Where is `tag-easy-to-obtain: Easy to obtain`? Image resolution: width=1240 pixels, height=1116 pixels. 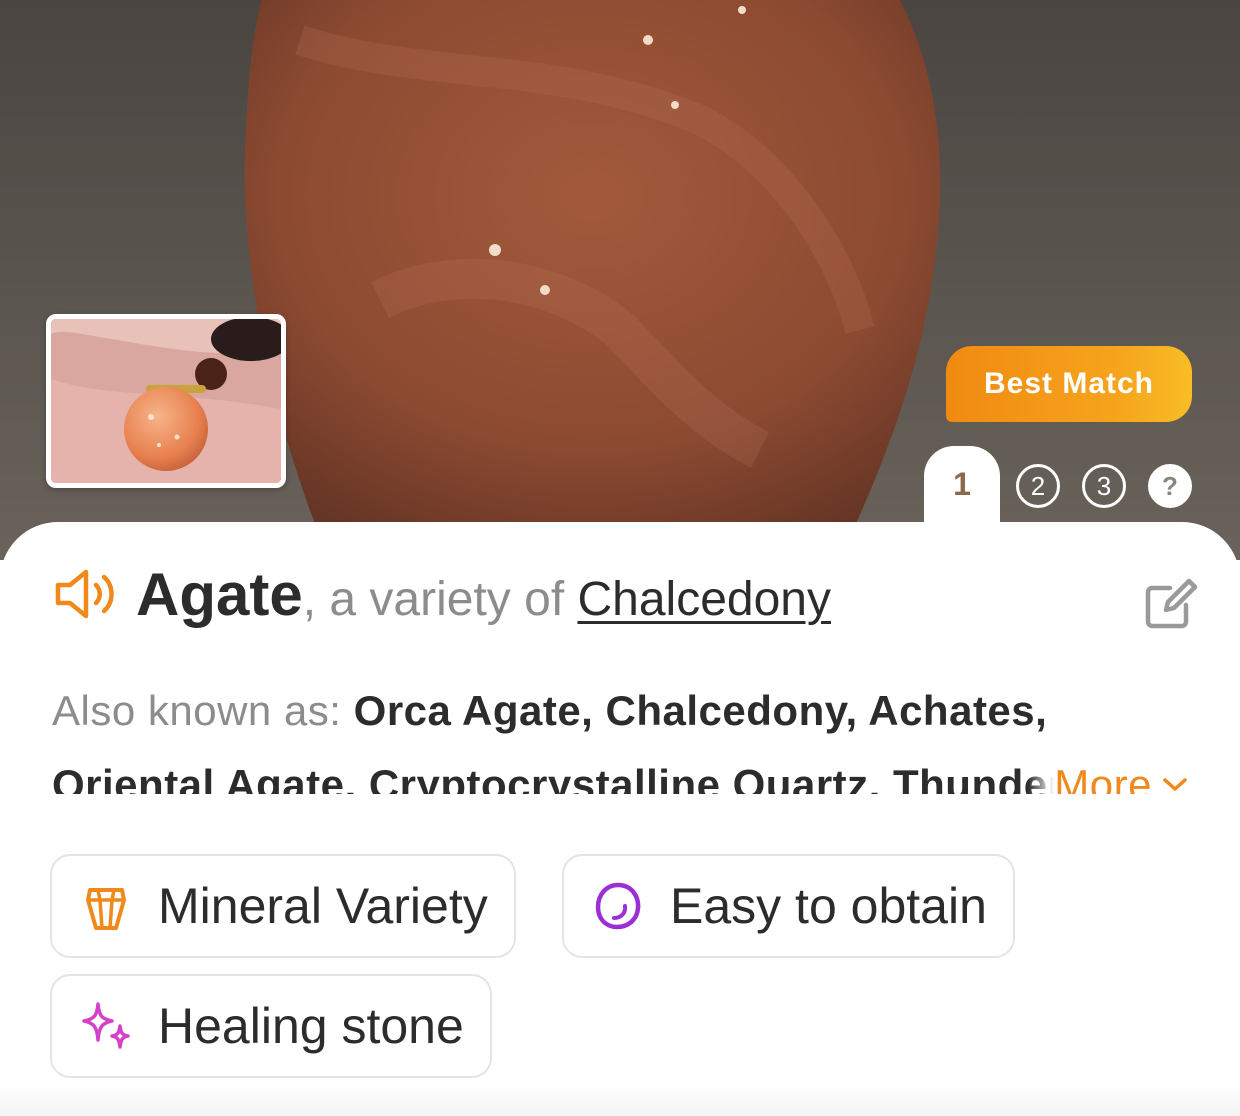
tag-easy-to-obtain: Easy to obtain is located at coordinates (788, 906).